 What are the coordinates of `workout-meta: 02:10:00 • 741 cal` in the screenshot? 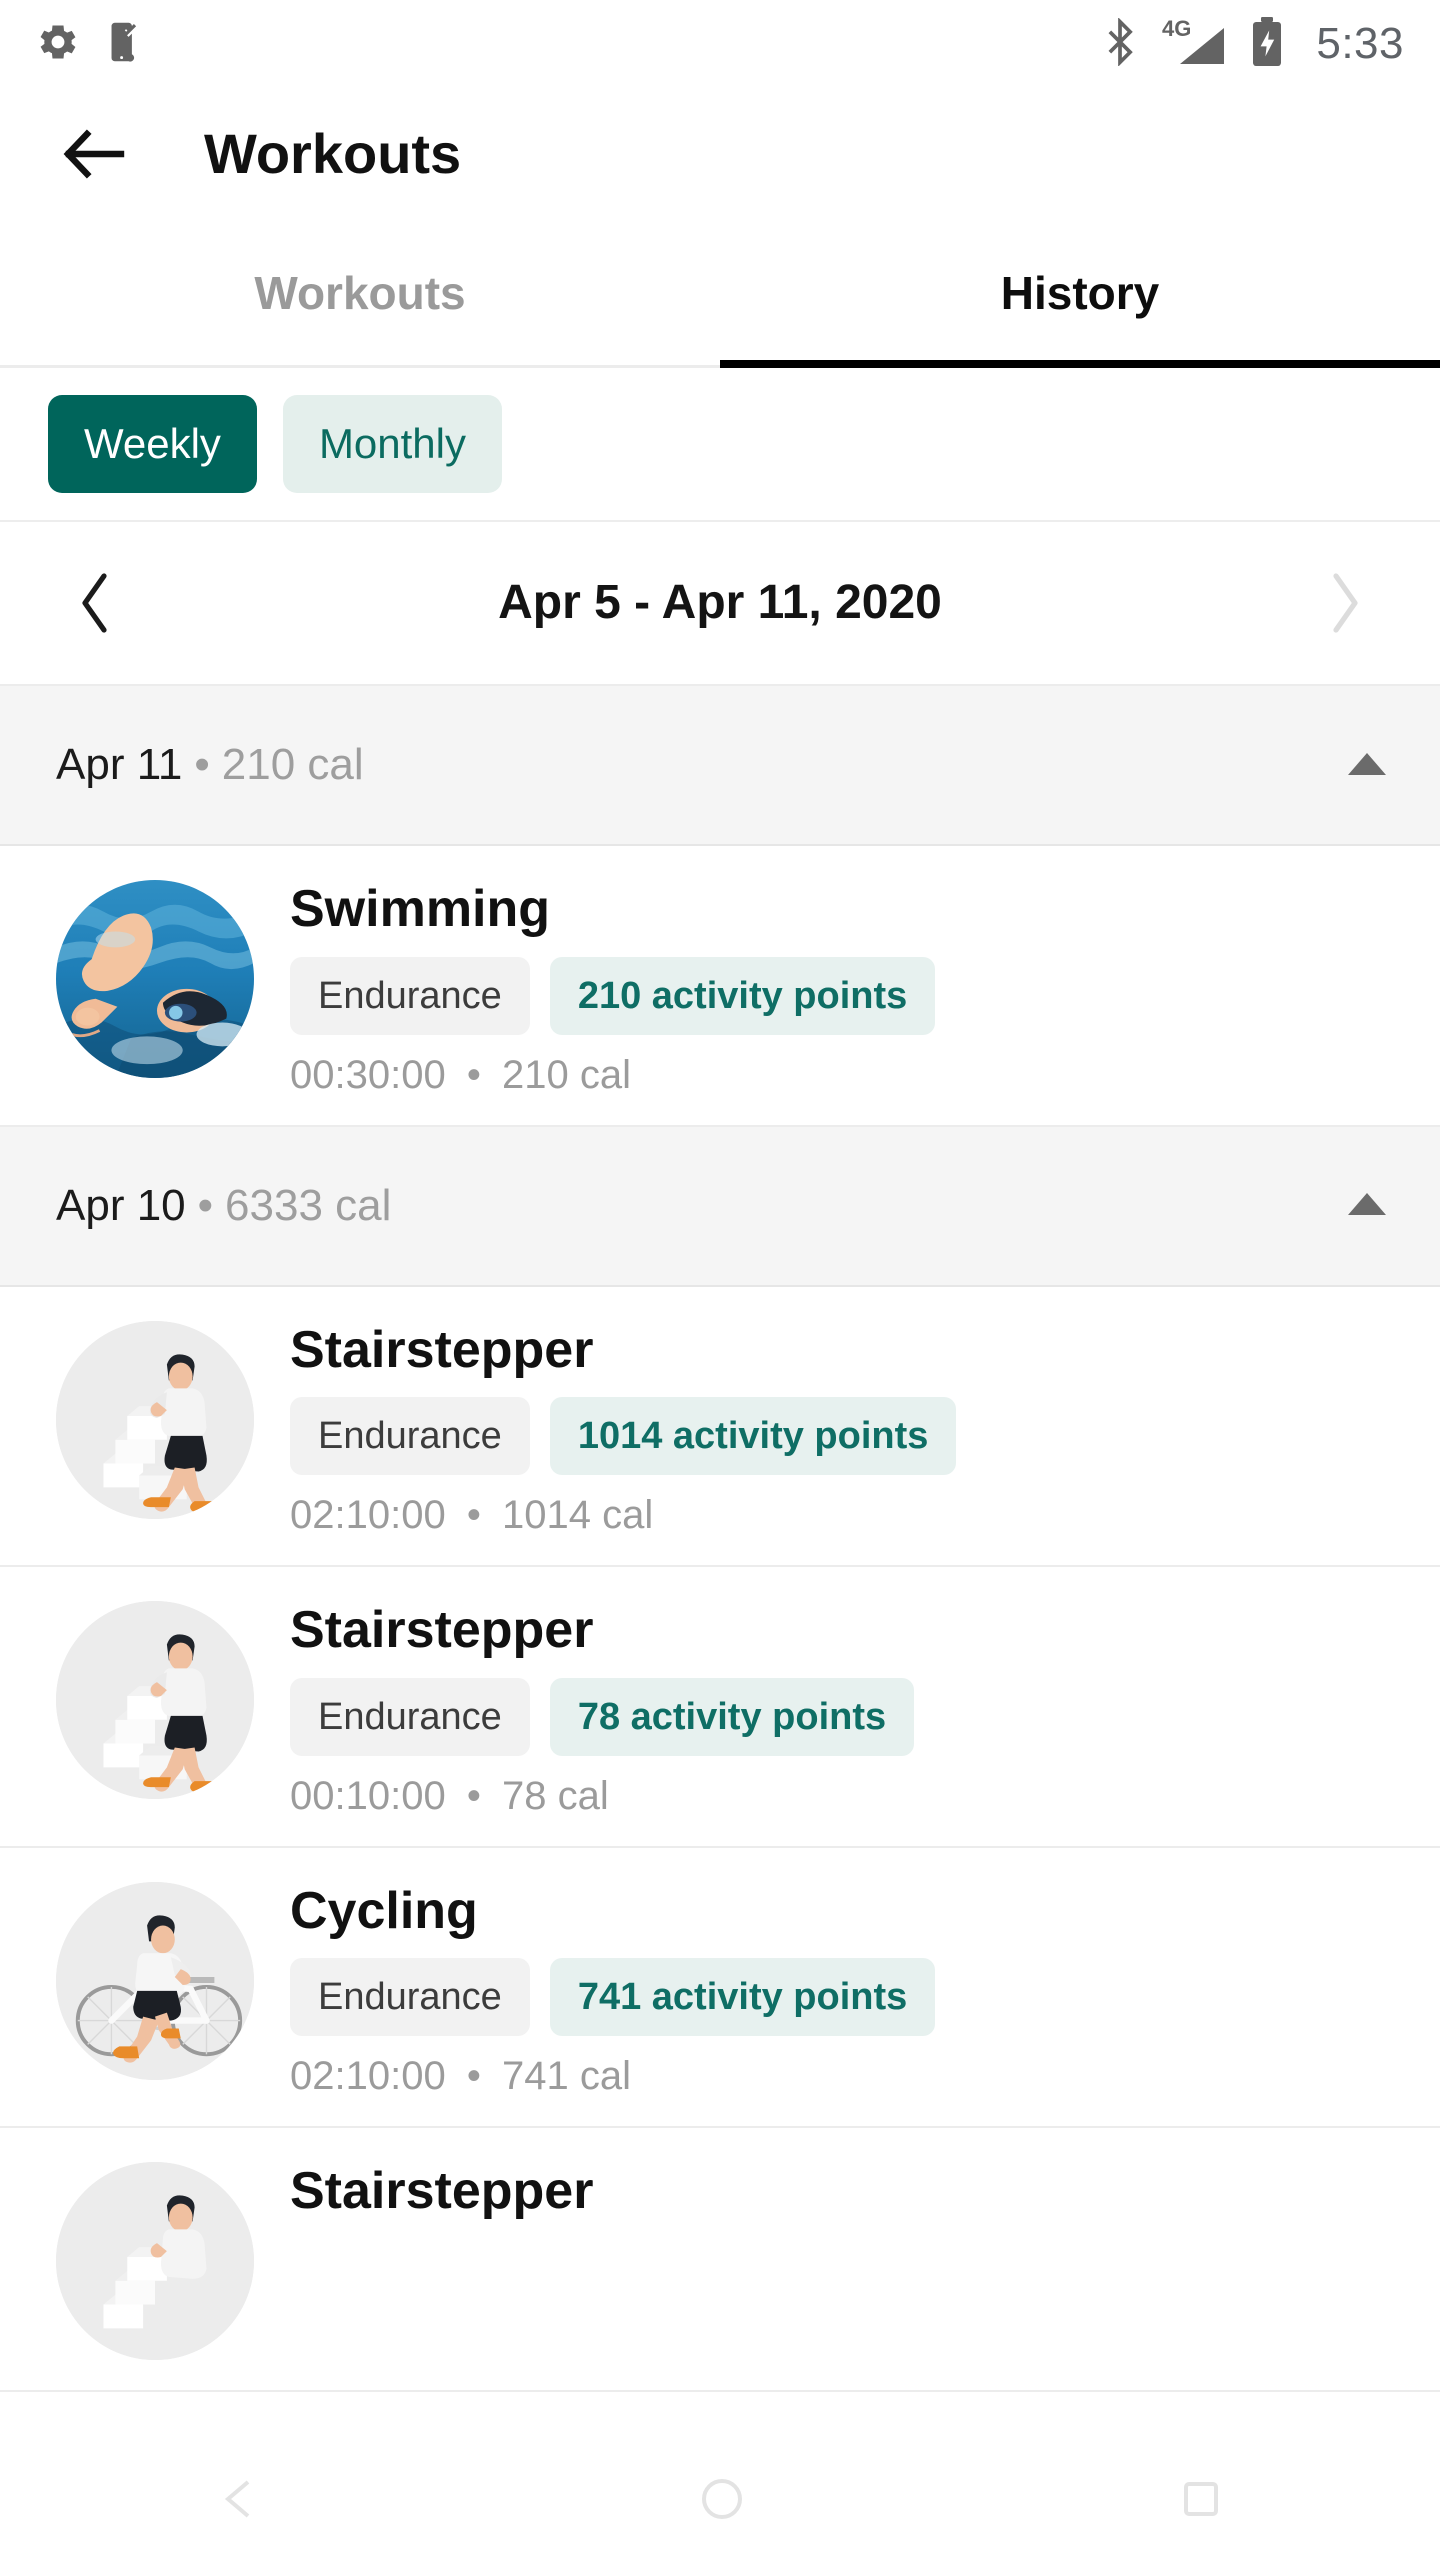 It's located at (840, 2076).